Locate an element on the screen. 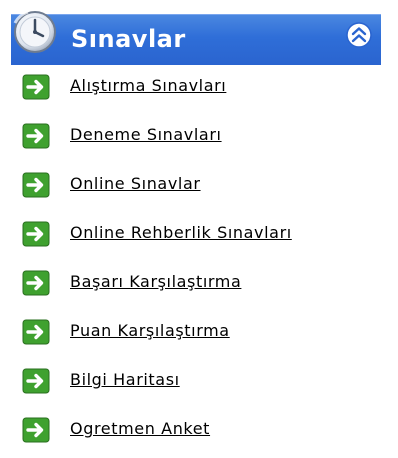  double-chevron-up-icon is located at coordinates (359, 35).